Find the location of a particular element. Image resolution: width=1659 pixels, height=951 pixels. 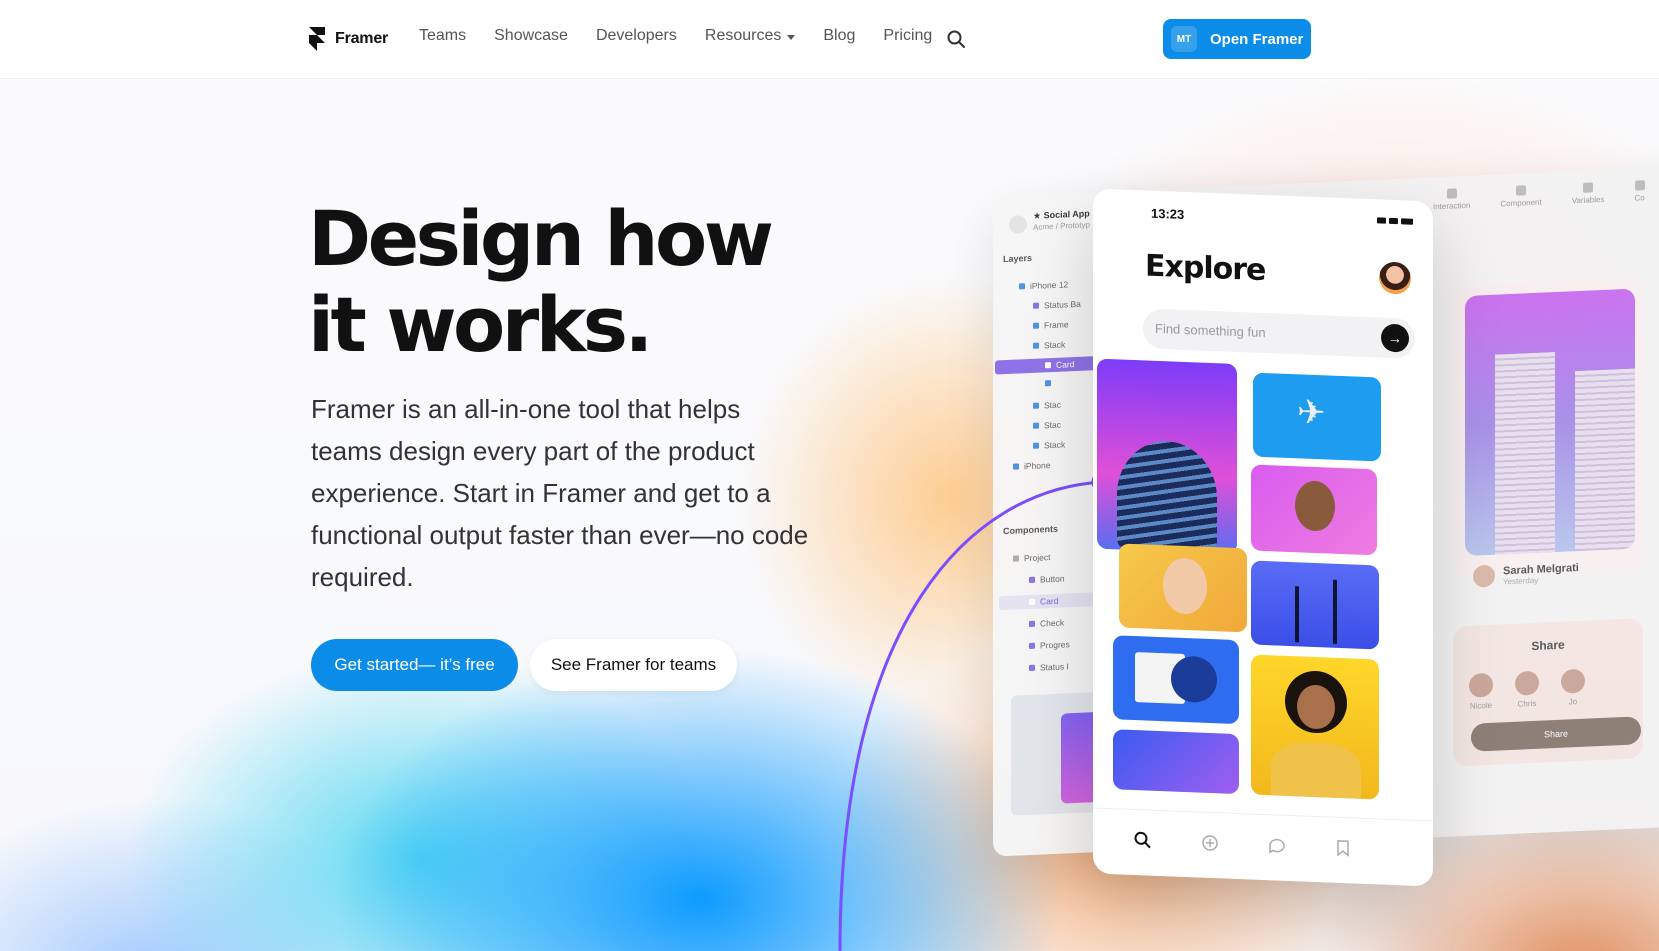

plus-circle-icon is located at coordinates (1210, 843).